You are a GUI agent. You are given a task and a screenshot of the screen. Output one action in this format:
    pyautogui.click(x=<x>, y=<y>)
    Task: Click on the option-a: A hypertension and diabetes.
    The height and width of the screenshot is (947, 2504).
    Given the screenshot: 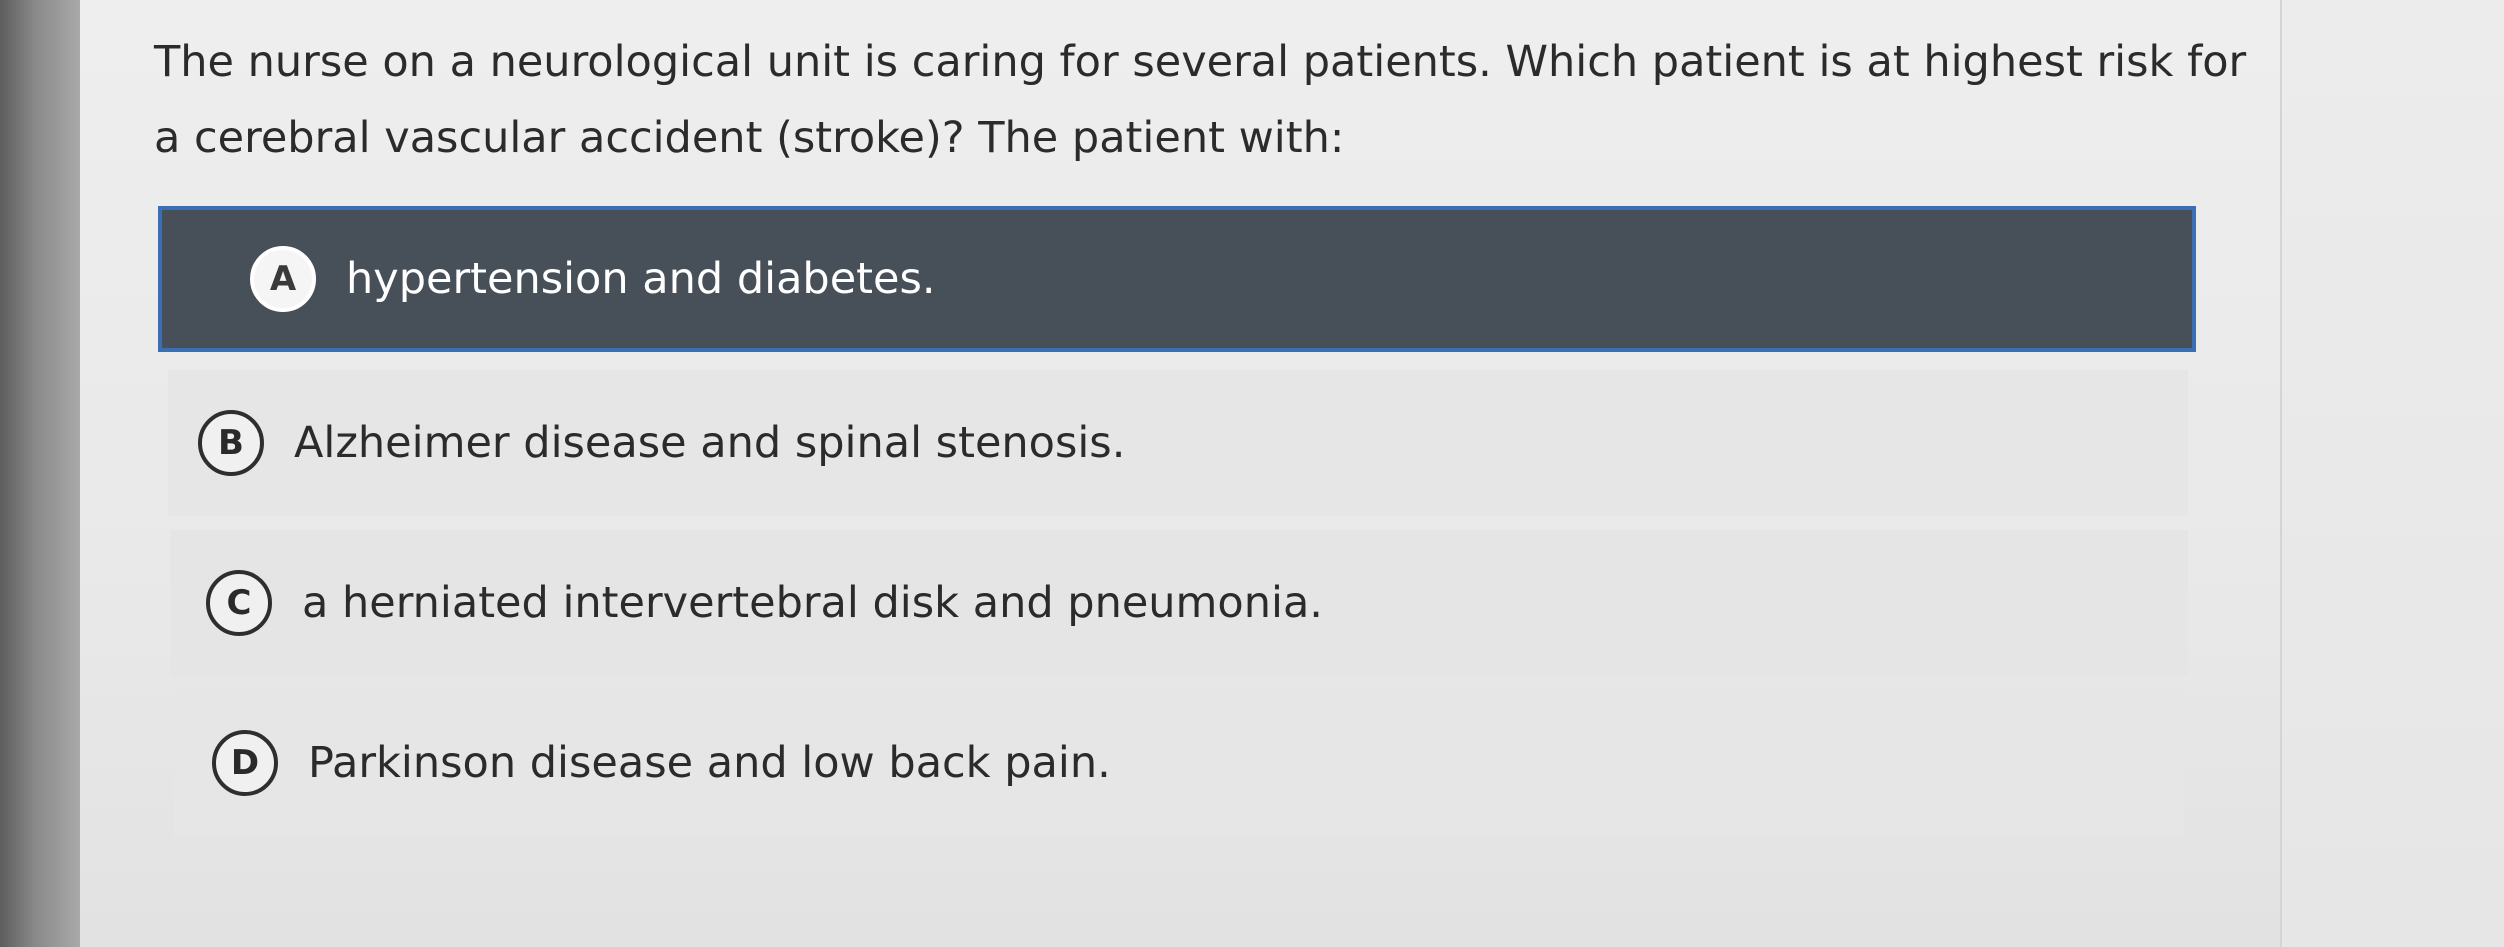 What is the action you would take?
    pyautogui.click(x=1177, y=279)
    